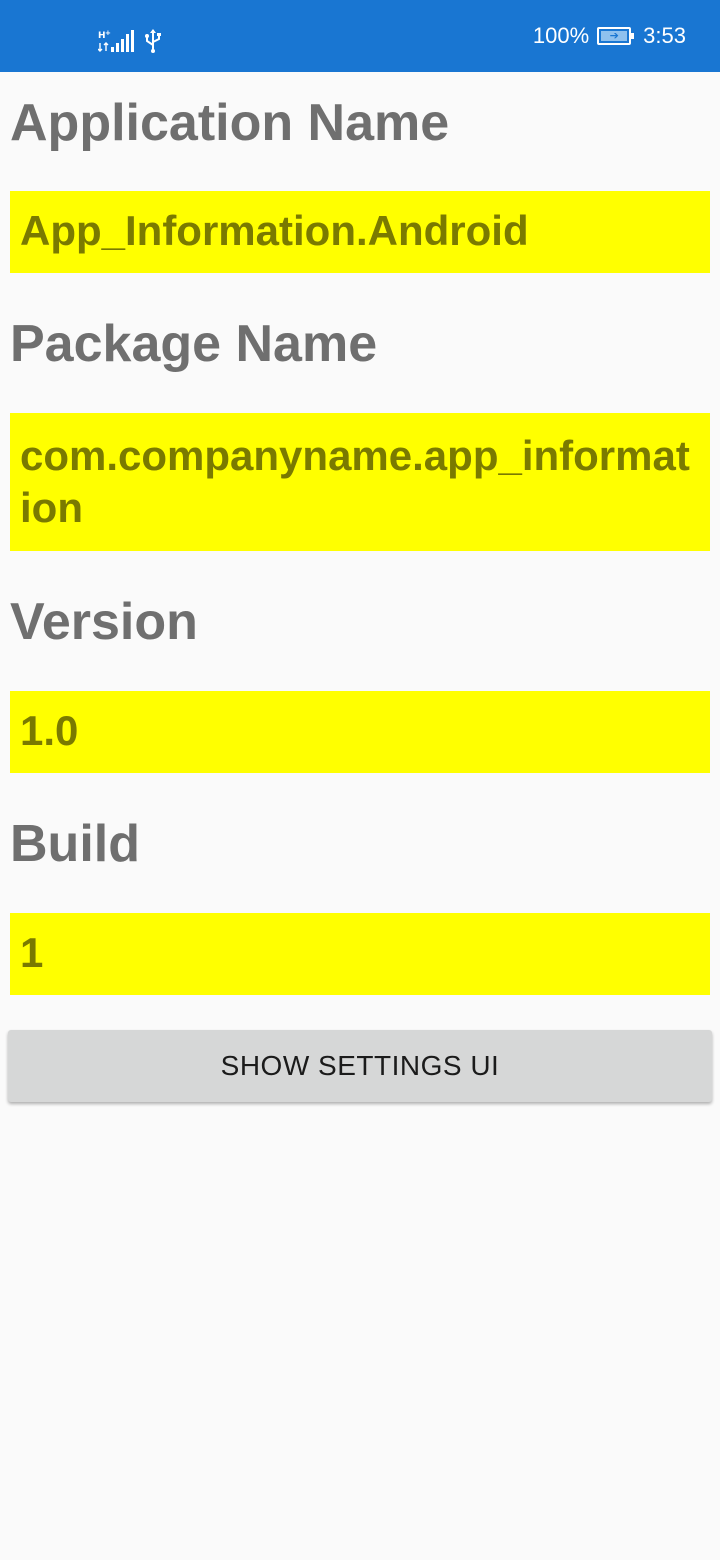  I want to click on show-settings-ui-button: SHOW SETTINGS UI, so click(360, 1066).